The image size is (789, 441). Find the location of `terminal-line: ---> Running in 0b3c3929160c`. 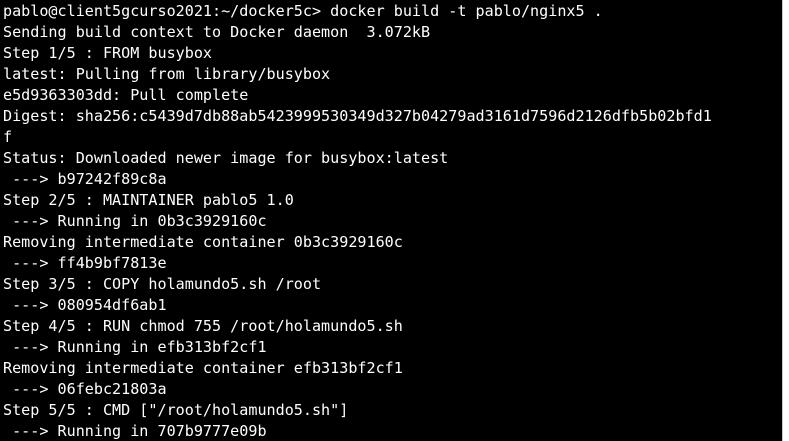

terminal-line: ---> Running in 0b3c3929160c is located at coordinates (135, 221).